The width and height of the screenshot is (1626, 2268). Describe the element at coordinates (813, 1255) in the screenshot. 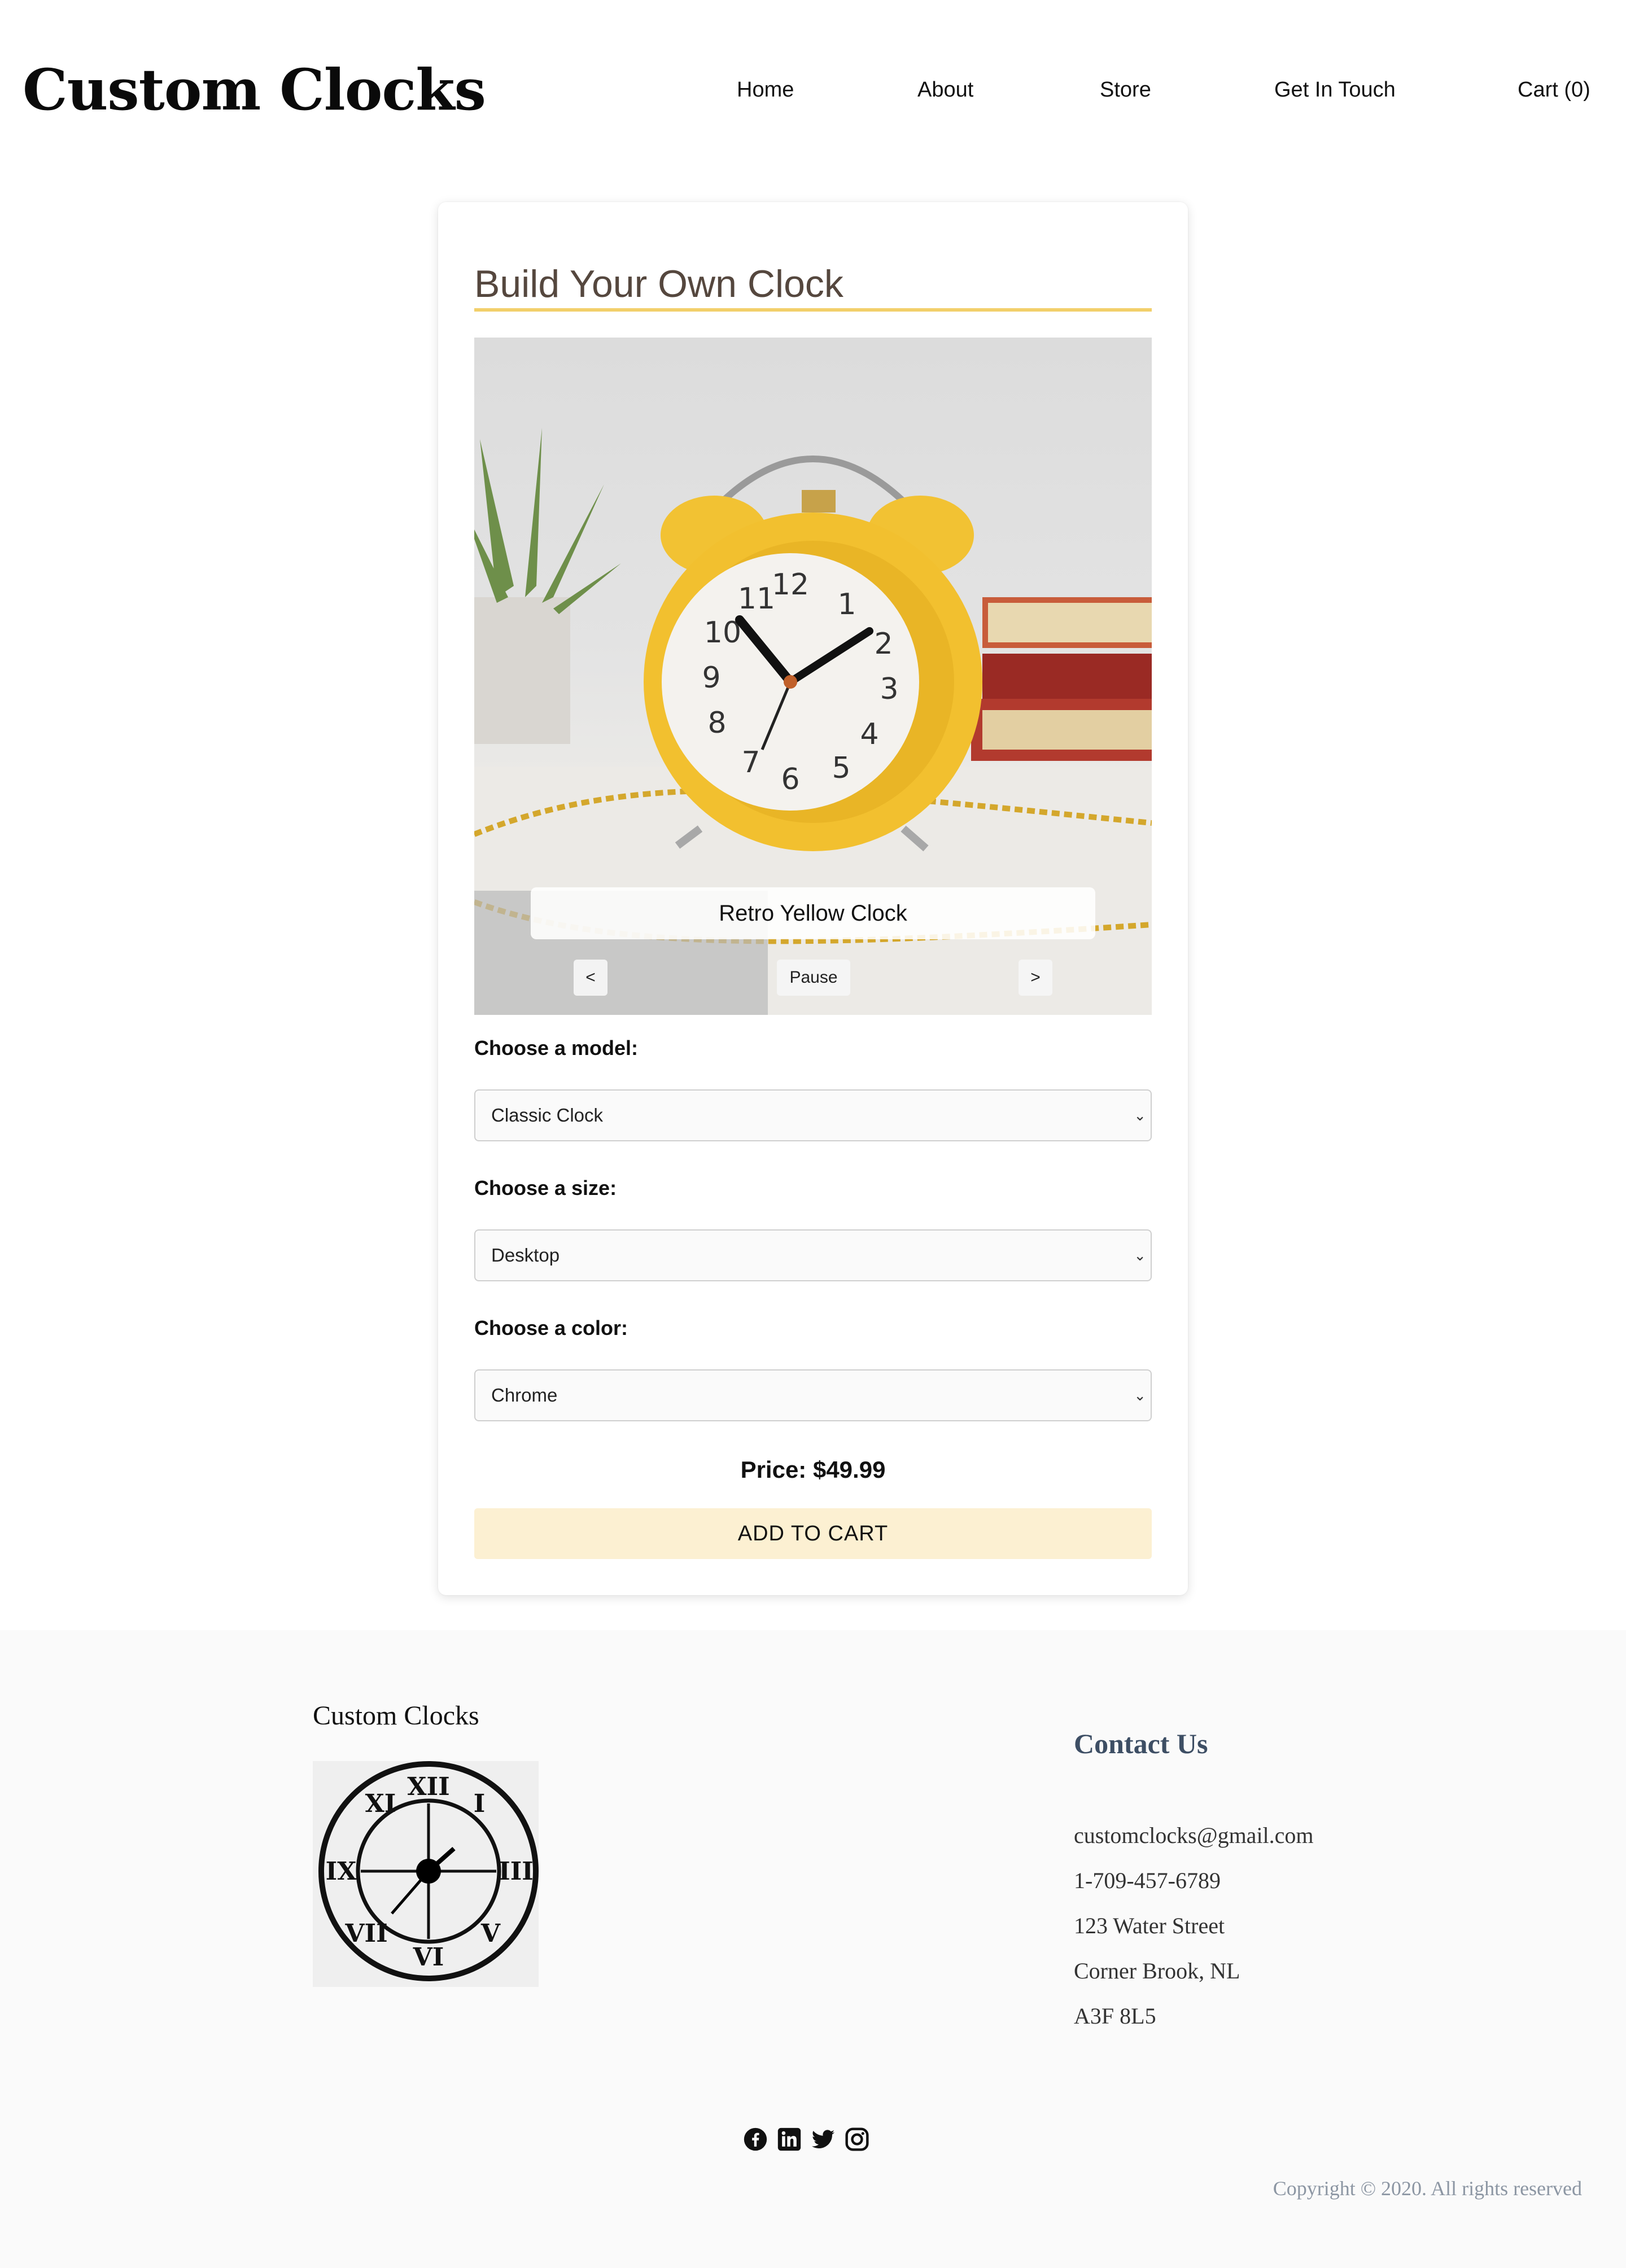

I see `size-select: Desktop ⌄` at that location.